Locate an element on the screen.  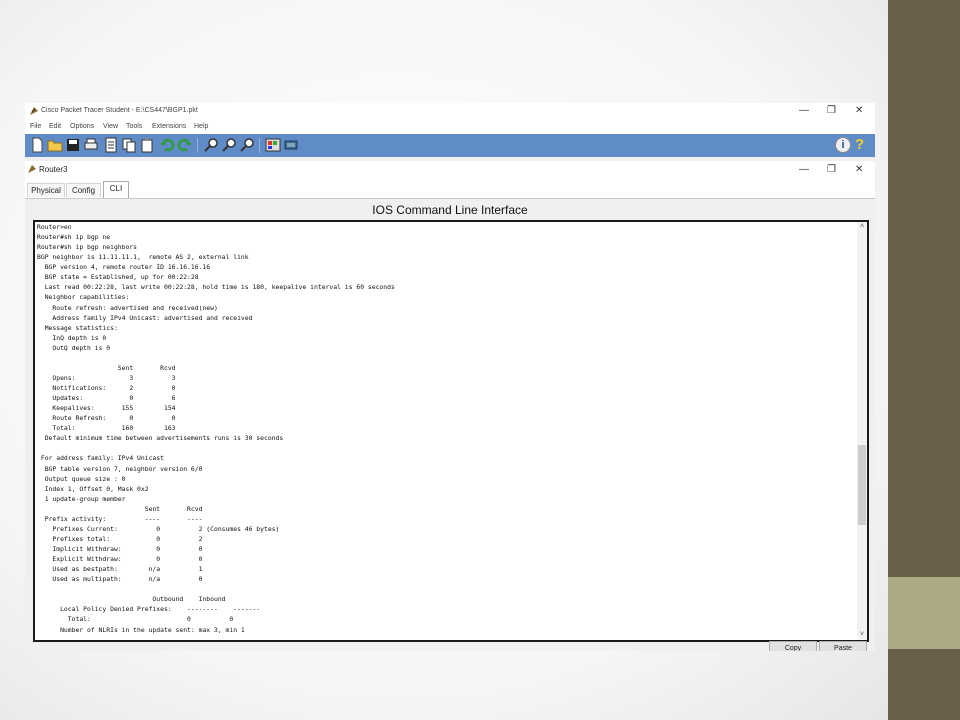
tab-cli: CLI is located at coordinates (116, 189).